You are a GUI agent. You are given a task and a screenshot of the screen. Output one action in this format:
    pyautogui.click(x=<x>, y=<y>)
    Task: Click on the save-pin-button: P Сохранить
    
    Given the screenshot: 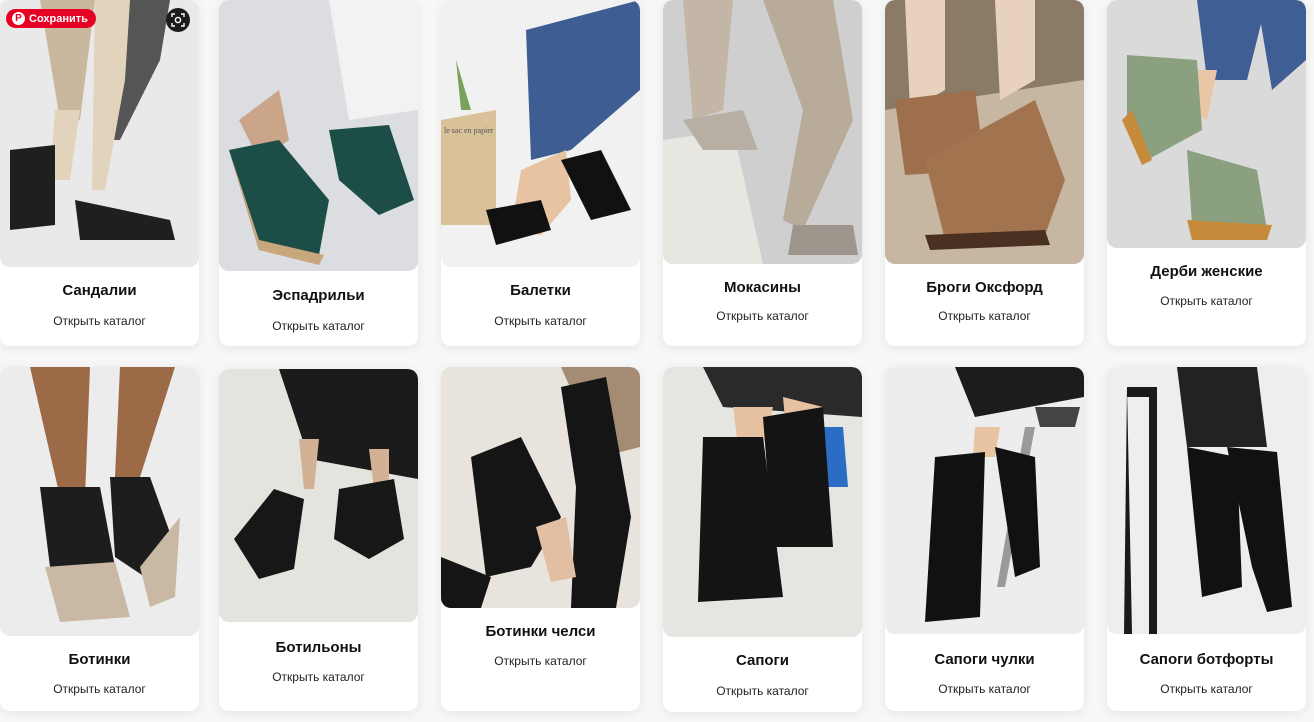 What is the action you would take?
    pyautogui.click(x=51, y=18)
    